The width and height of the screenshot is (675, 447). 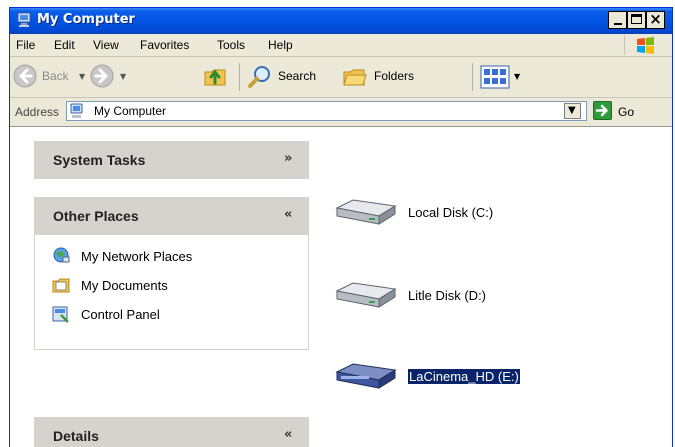 I want to click on folders-button: Folders, so click(x=392, y=77).